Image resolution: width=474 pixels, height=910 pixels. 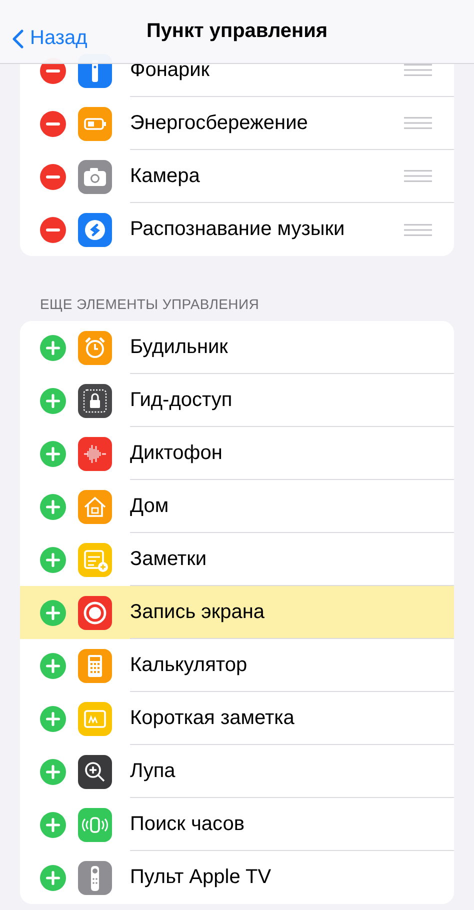 I want to click on control-label: Поиск часов, so click(x=188, y=824).